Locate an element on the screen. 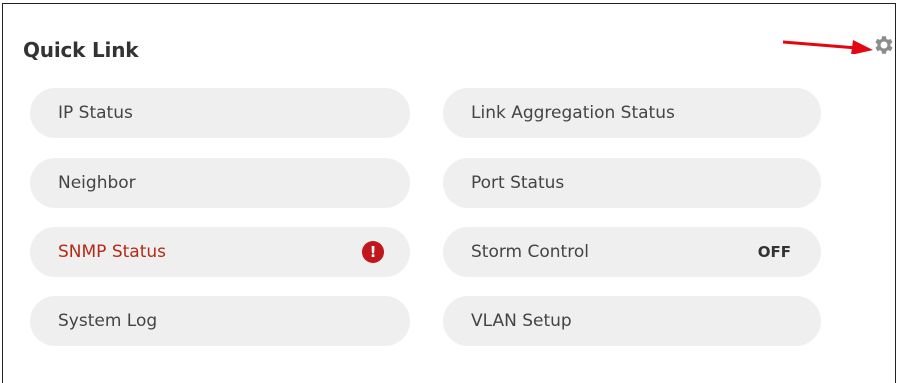 The height and width of the screenshot is (383, 898). port-status-label: Port Status is located at coordinates (518, 183).